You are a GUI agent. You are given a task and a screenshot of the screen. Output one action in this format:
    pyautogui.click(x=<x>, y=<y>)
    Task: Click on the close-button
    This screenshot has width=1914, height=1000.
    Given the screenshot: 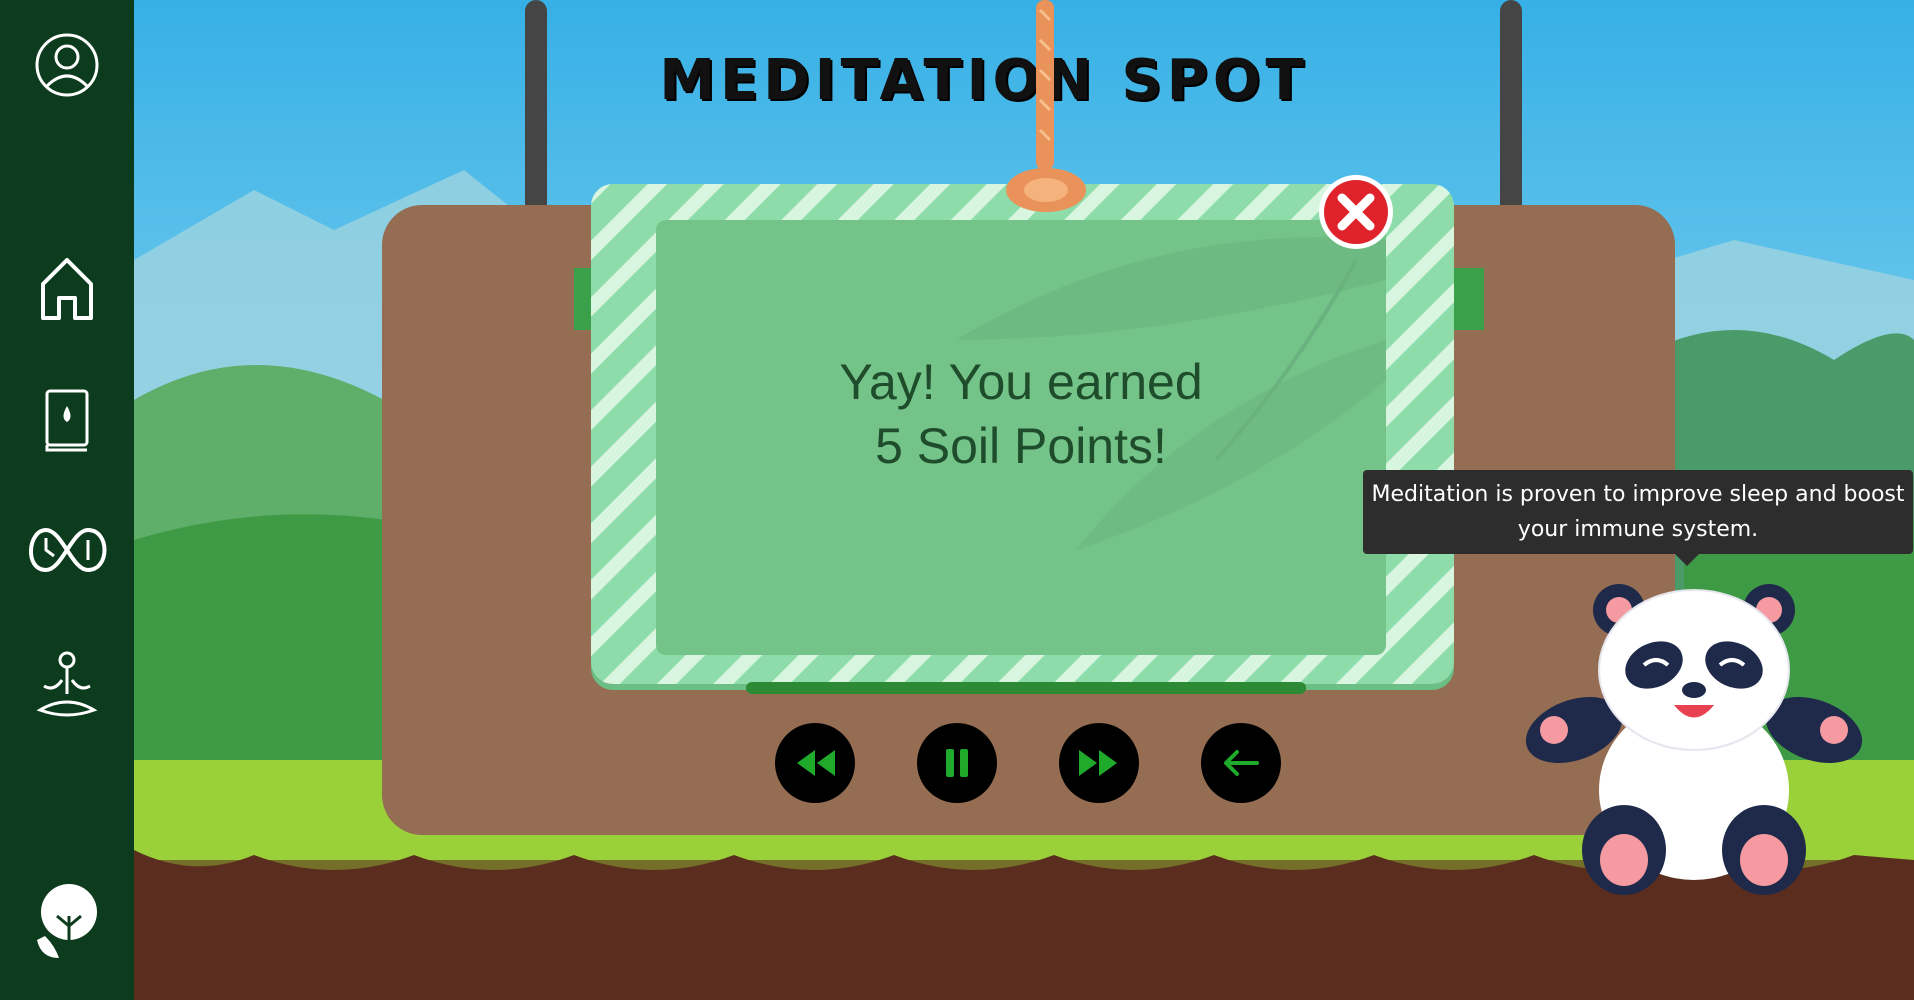 What is the action you would take?
    pyautogui.click(x=1356, y=212)
    